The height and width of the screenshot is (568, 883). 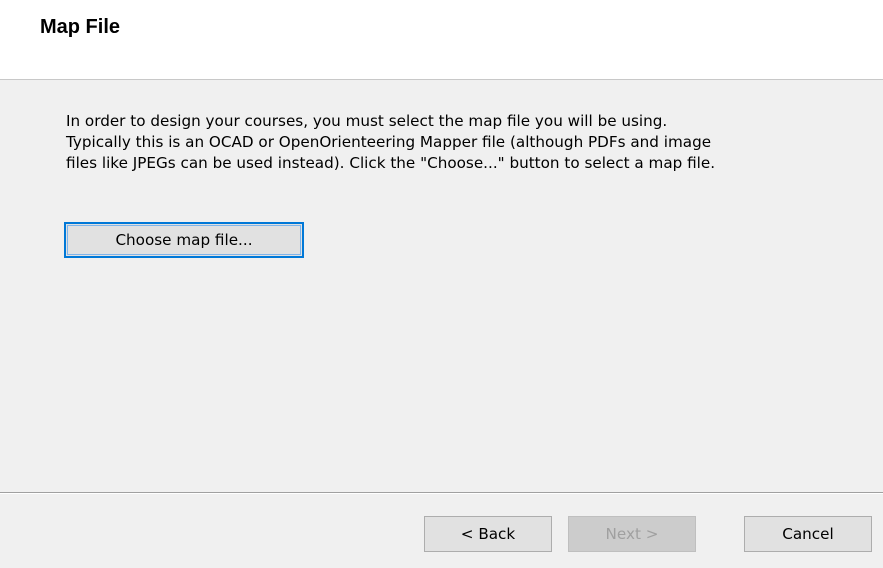 What do you see at coordinates (441, 40) in the screenshot?
I see `wizard-header: Map File` at bounding box center [441, 40].